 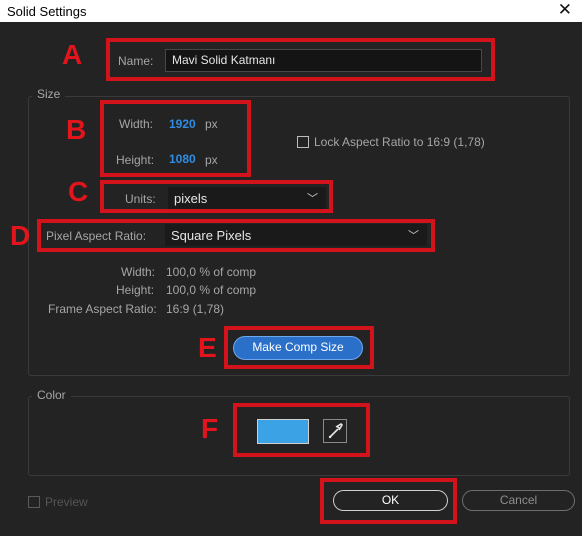 I want to click on annotation-box-ok, so click(x=388, y=501).